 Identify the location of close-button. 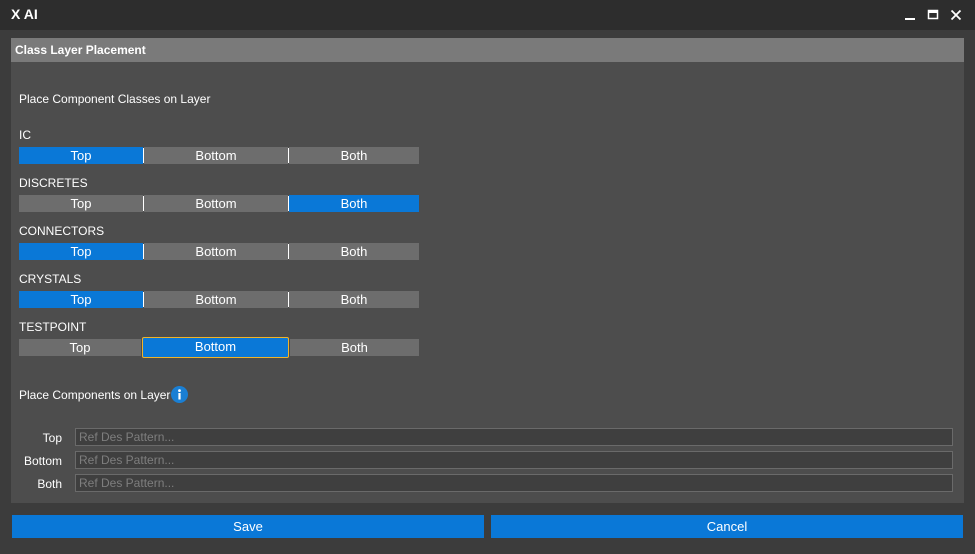
(956, 15).